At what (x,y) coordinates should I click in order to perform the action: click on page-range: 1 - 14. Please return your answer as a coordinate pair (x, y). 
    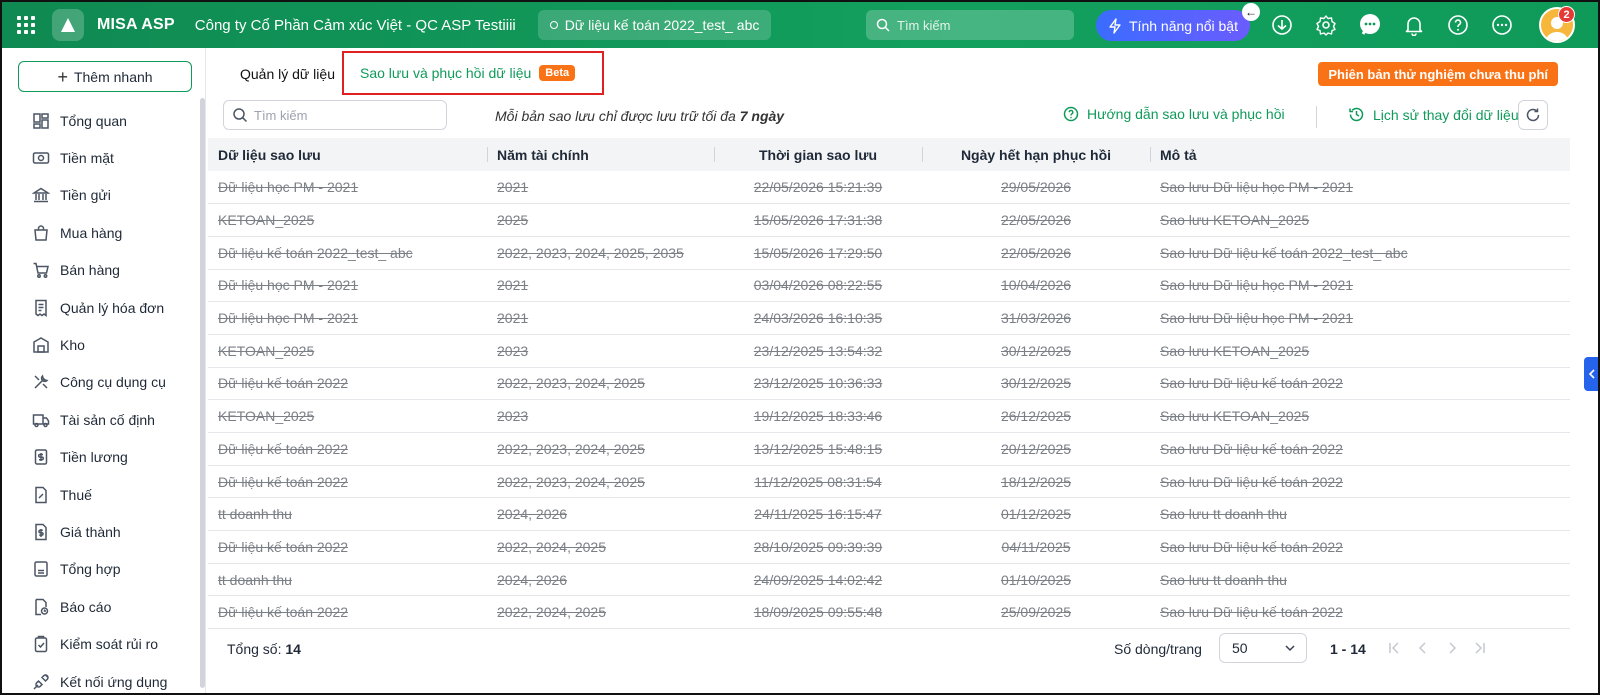
    Looking at the image, I should click on (1348, 649).